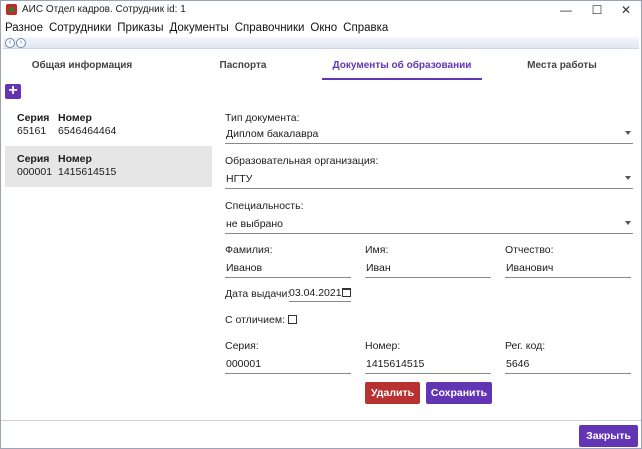  What do you see at coordinates (429, 179) in the screenshot?
I see `organization-select: НГТУ` at bounding box center [429, 179].